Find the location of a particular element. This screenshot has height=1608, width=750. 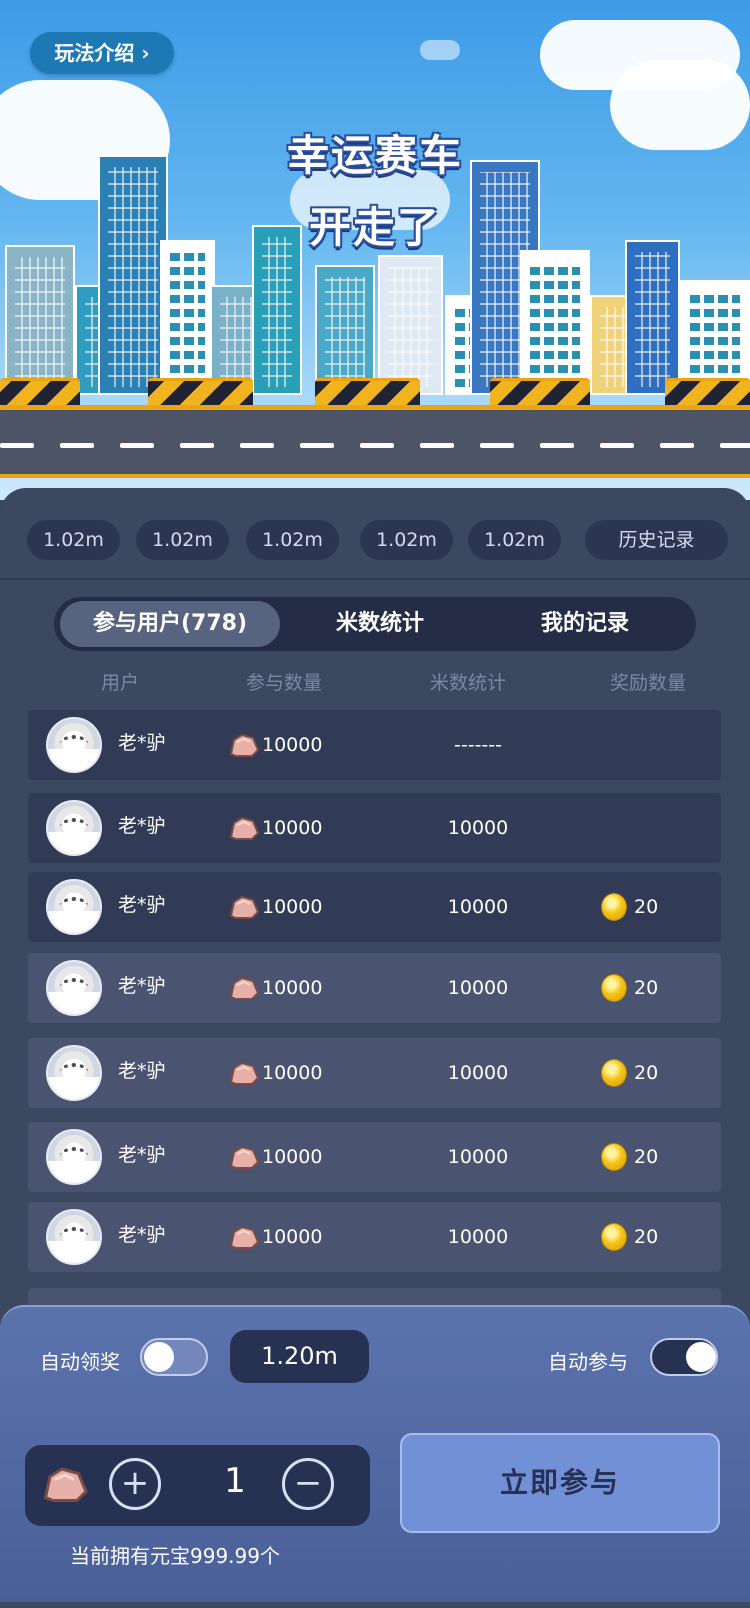

auto-join-toggle is located at coordinates (684, 1357).